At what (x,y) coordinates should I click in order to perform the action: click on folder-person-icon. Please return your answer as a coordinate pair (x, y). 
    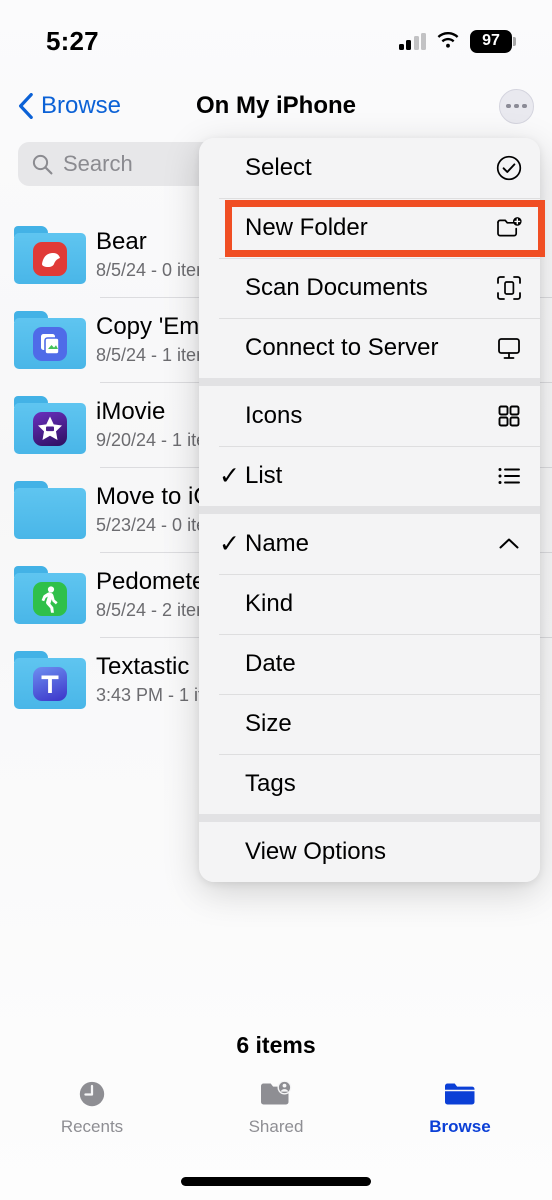
    Looking at the image, I should click on (276, 1094).